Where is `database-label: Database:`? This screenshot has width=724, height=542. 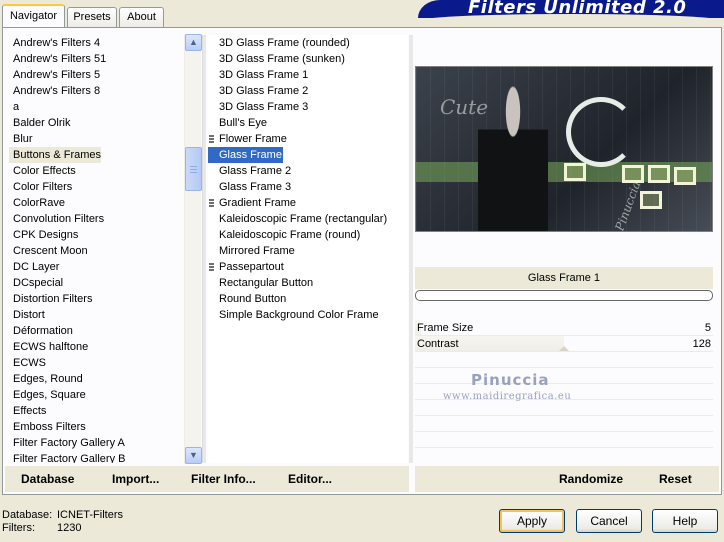 database-label: Database: is located at coordinates (27, 515).